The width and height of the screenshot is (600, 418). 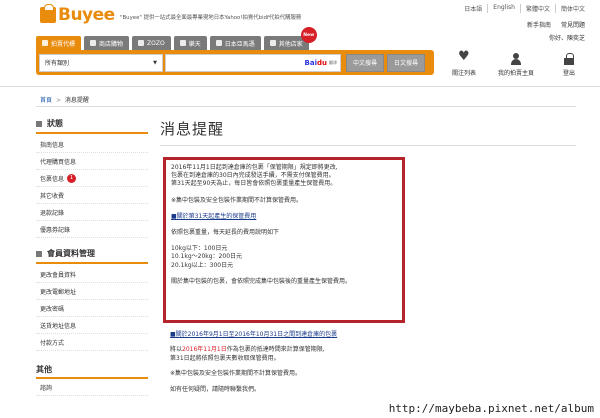 What do you see at coordinates (58, 292) in the screenshot?
I see `sidebar-item-label: 更改電郵地址` at bounding box center [58, 292].